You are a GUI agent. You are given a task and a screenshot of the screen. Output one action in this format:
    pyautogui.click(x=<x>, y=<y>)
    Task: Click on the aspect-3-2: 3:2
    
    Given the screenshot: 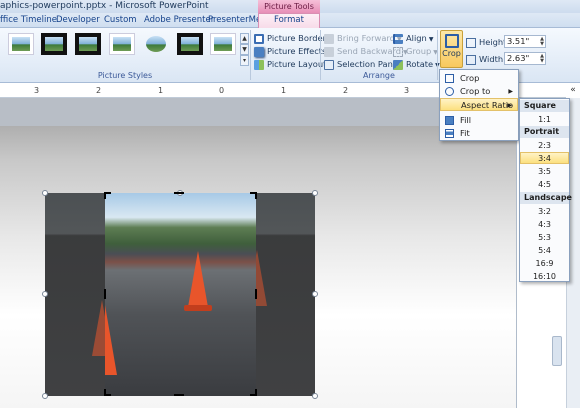 What is the action you would take?
    pyautogui.click(x=544, y=212)
    